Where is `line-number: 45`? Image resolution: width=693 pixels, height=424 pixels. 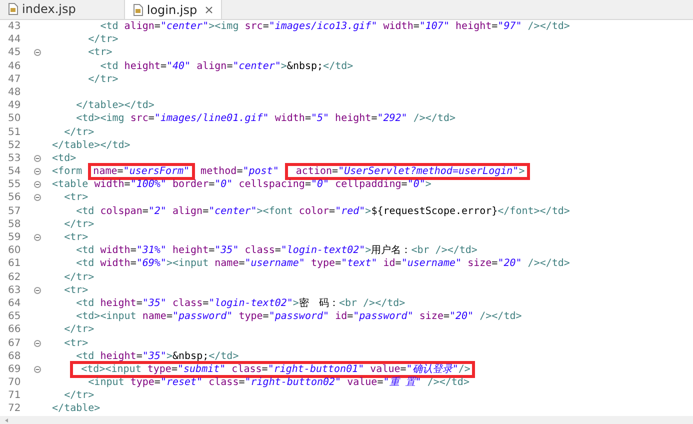 line-number: 45 is located at coordinates (14, 53).